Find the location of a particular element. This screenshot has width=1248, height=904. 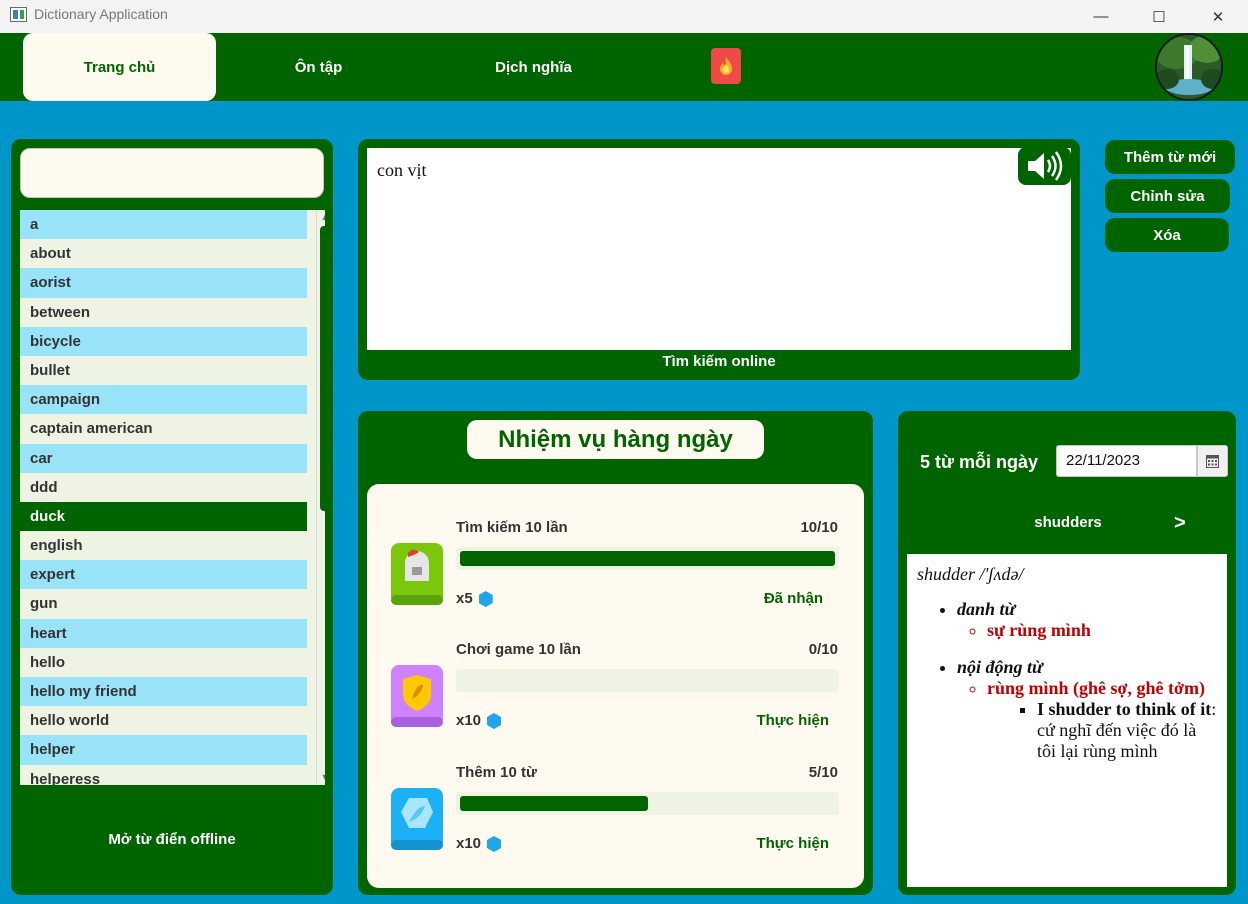

quest-progress: 5/10 is located at coordinates (823, 772).